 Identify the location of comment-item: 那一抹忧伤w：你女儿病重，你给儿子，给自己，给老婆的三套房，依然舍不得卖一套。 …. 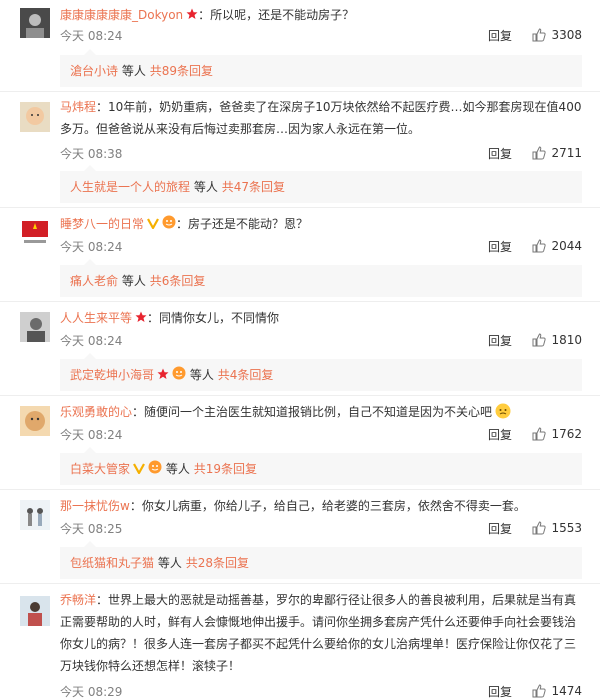
(300, 537).